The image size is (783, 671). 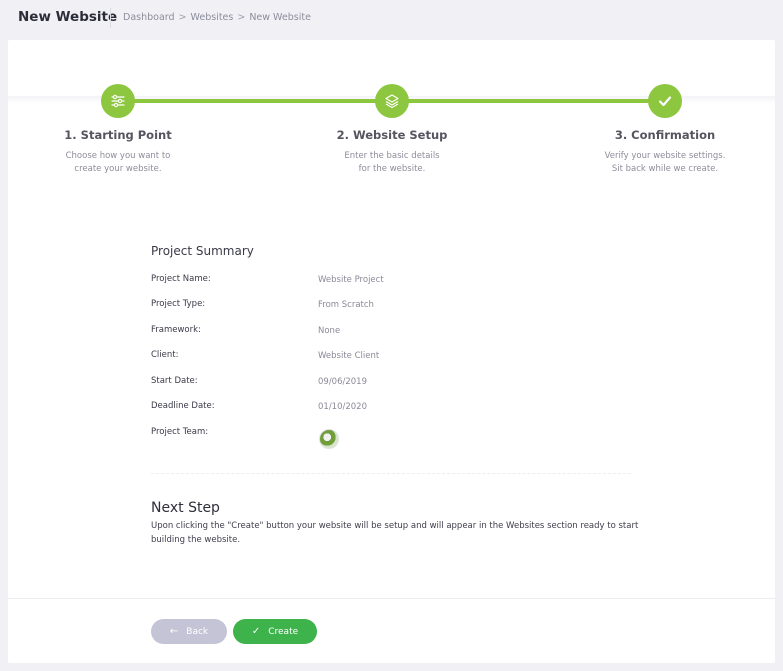 I want to click on summary-title: Project Summary, so click(x=202, y=251).